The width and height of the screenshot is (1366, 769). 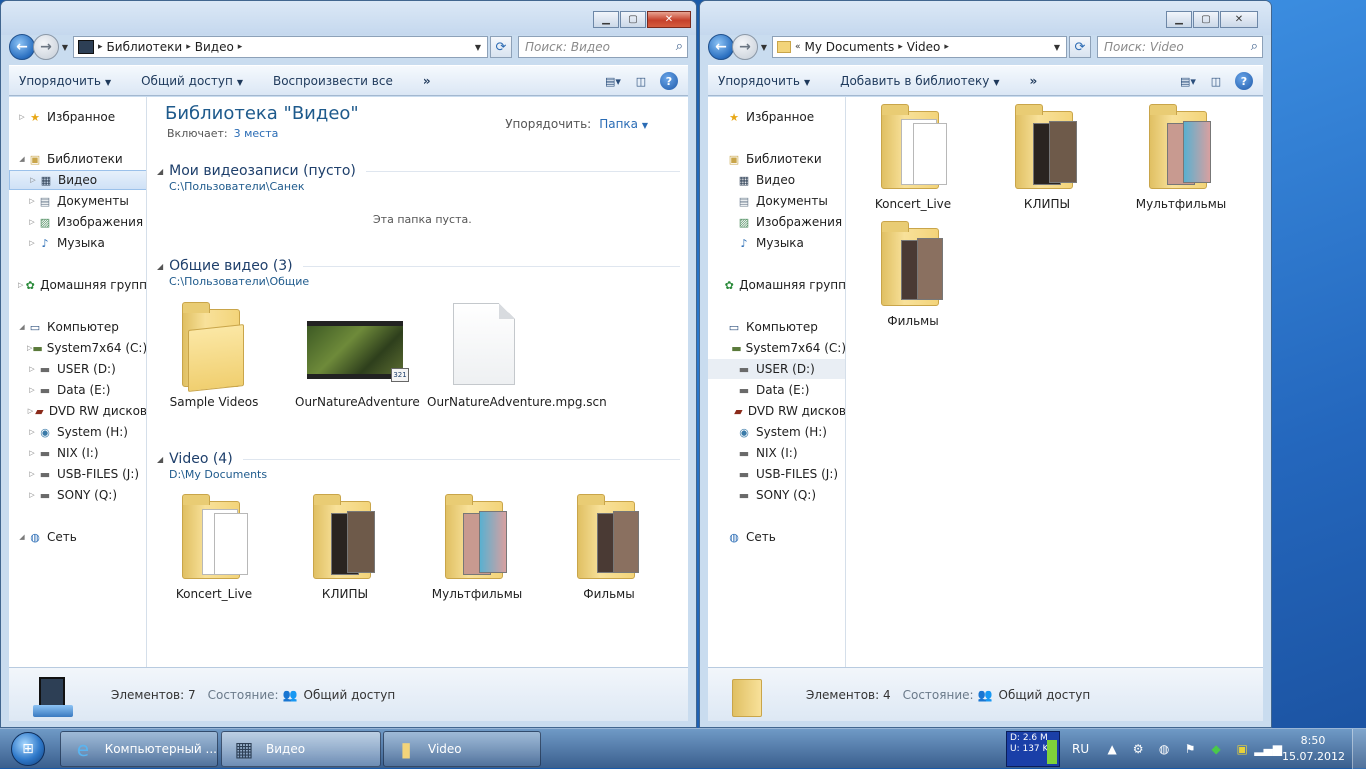 I want to click on show-desktop-button, so click(x=1359, y=749).